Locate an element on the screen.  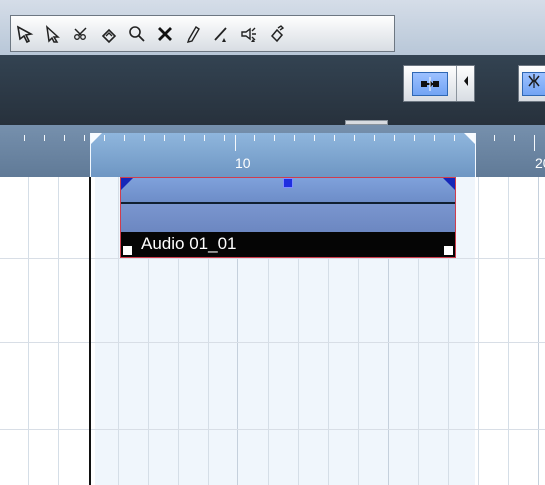
split-view-icon is located at coordinates (534, 83).